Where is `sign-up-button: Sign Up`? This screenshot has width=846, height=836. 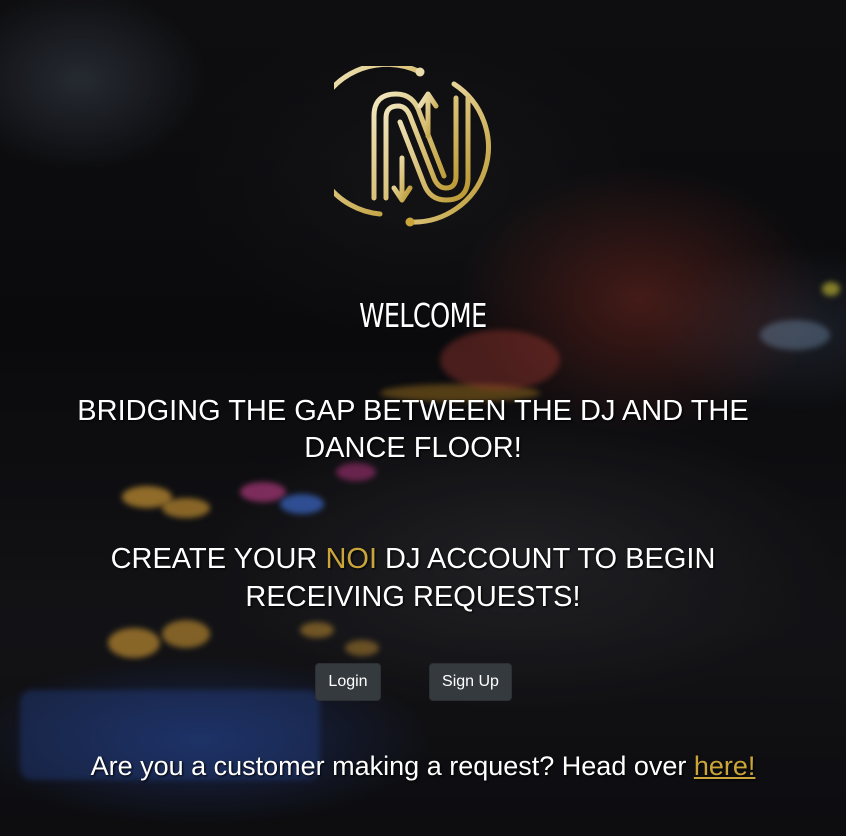
sign-up-button: Sign Up is located at coordinates (470, 682).